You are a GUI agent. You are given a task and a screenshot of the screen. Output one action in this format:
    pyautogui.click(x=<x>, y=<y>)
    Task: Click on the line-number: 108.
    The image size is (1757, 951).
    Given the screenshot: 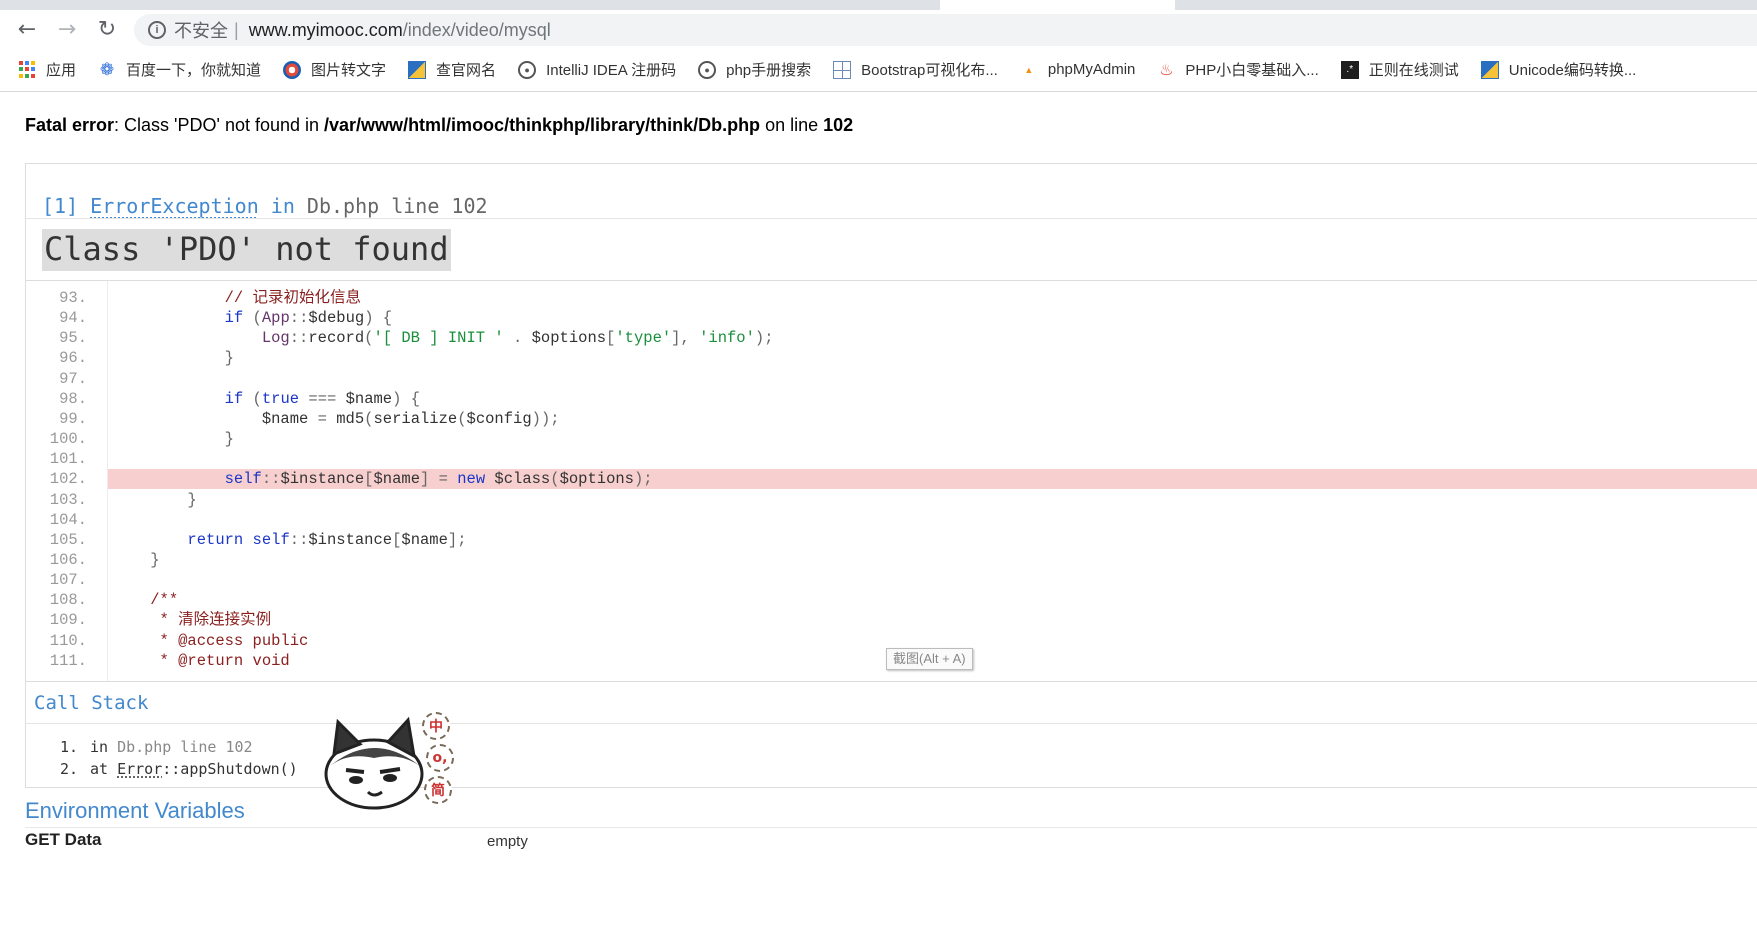 What is the action you would take?
    pyautogui.click(x=68, y=600)
    